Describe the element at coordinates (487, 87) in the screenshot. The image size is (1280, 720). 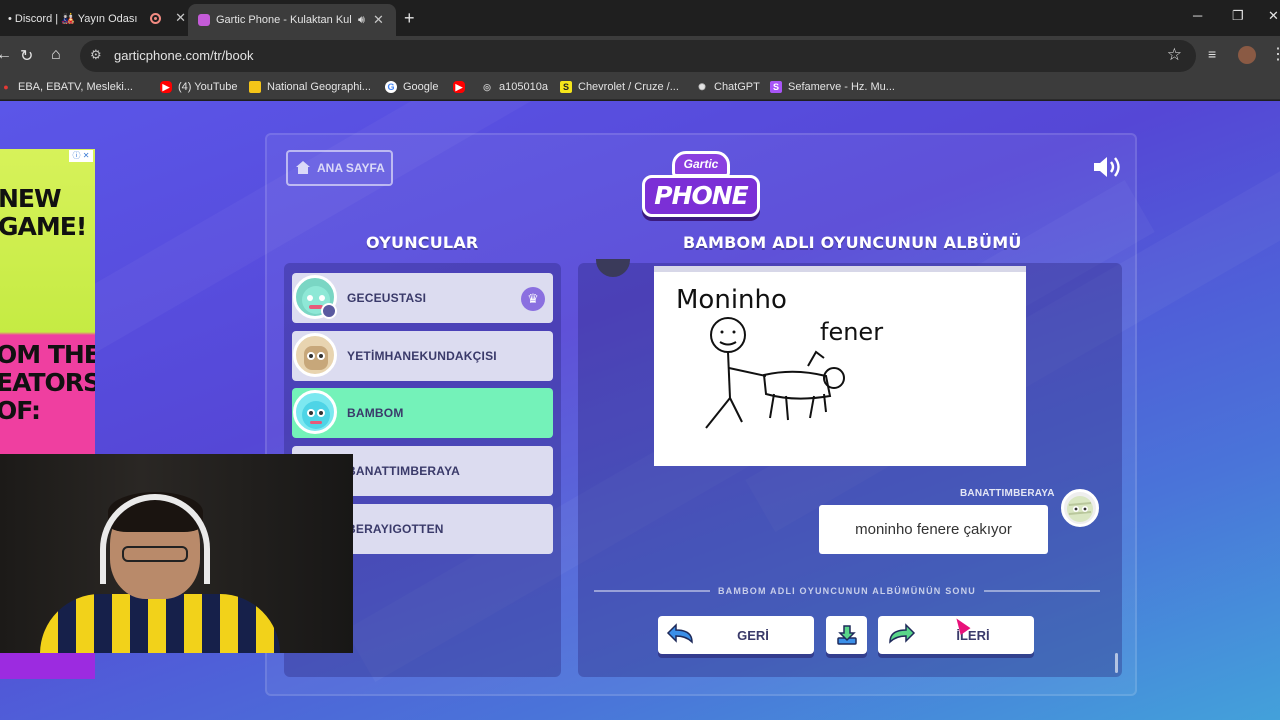
I see `globe-icon: ◎` at that location.